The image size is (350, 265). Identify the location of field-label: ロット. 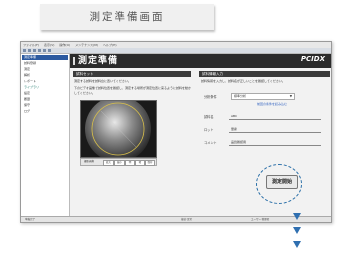
(209, 130).